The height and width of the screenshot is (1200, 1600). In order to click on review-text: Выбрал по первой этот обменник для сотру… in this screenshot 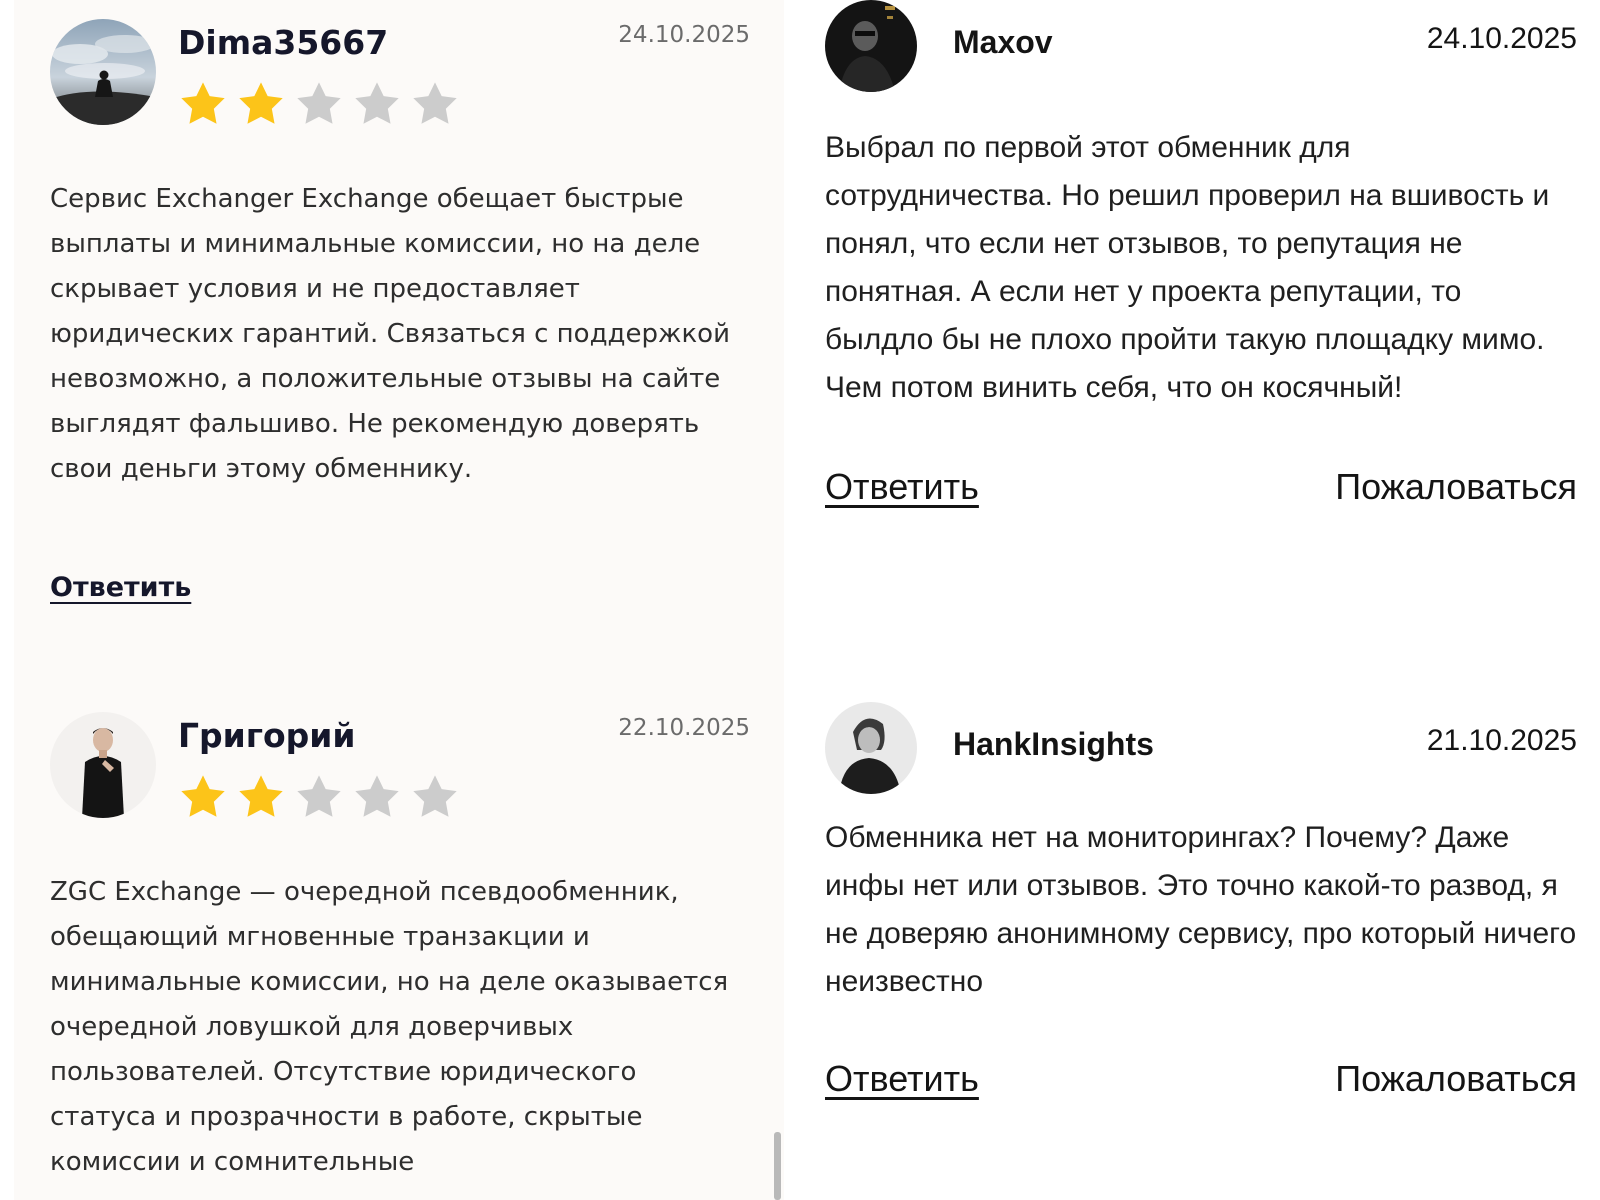, I will do `click(1187, 267)`.